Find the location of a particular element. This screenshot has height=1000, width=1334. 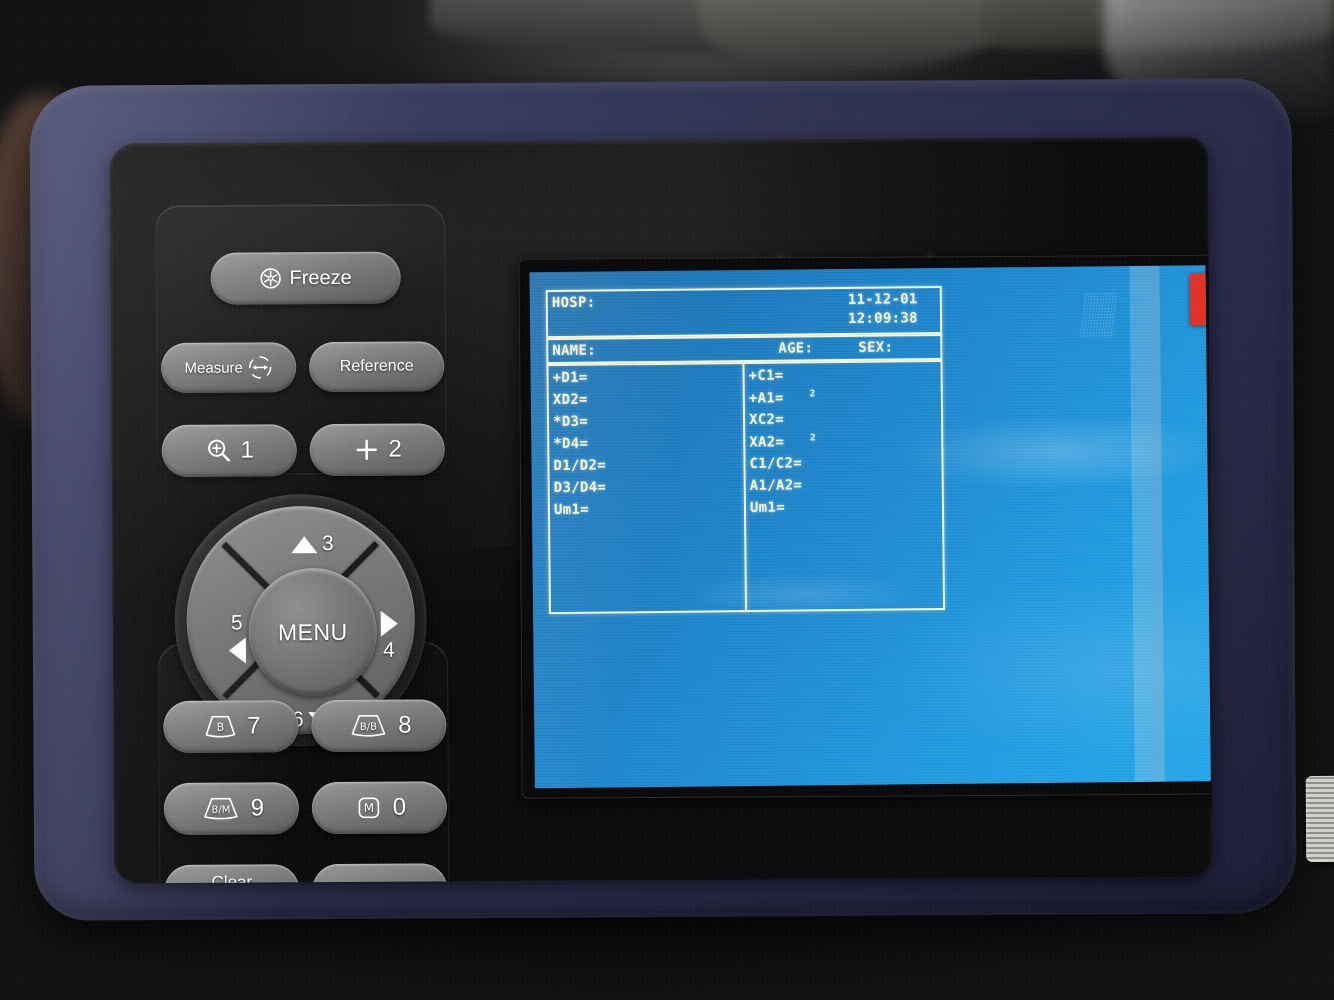

distance-measurement-row: D1/D2= is located at coordinates (579, 468).